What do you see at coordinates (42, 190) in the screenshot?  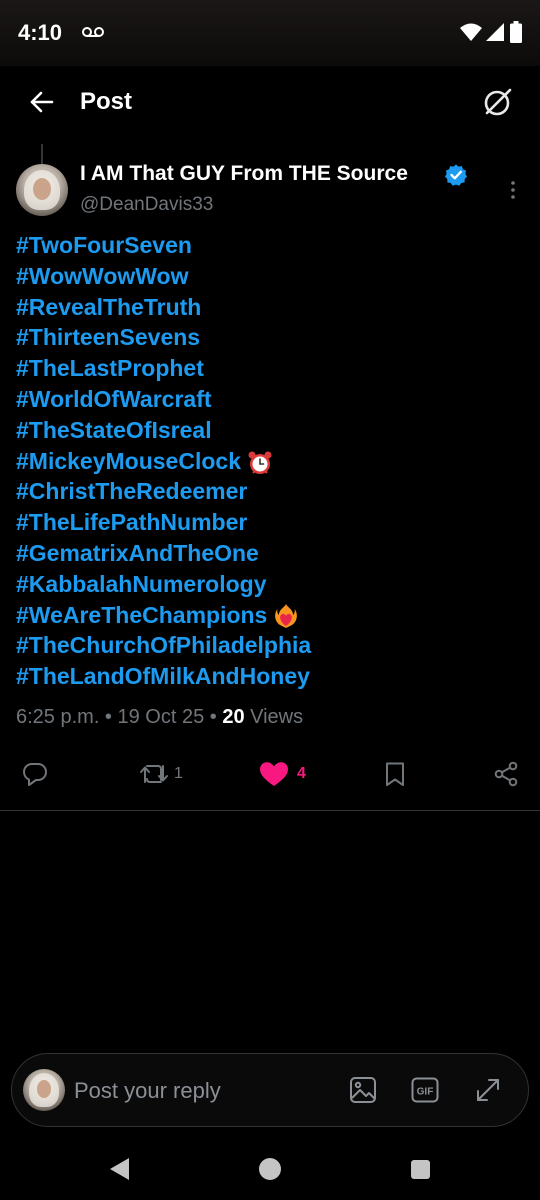 I see `author-avatar` at bounding box center [42, 190].